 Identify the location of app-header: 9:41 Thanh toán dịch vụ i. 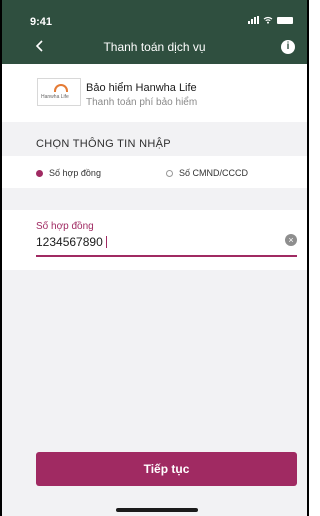
(154, 32).